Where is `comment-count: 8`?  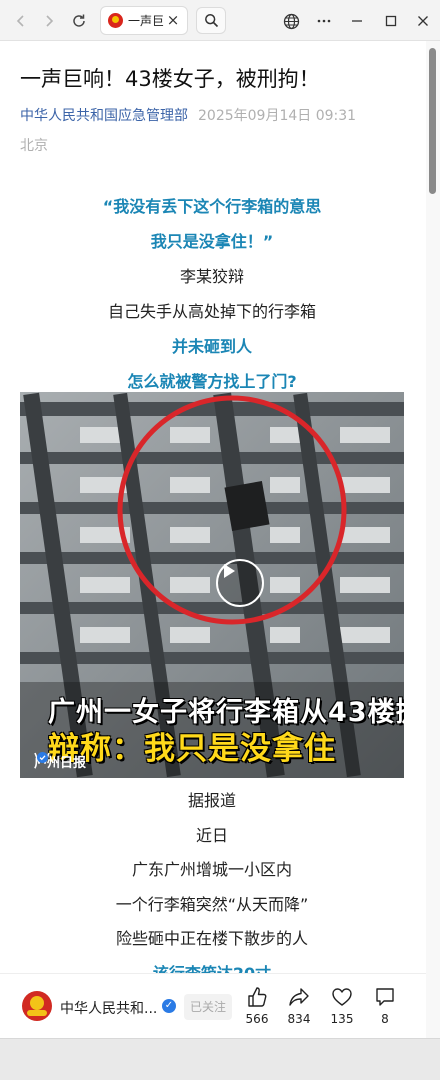 comment-count: 8 is located at coordinates (385, 1019).